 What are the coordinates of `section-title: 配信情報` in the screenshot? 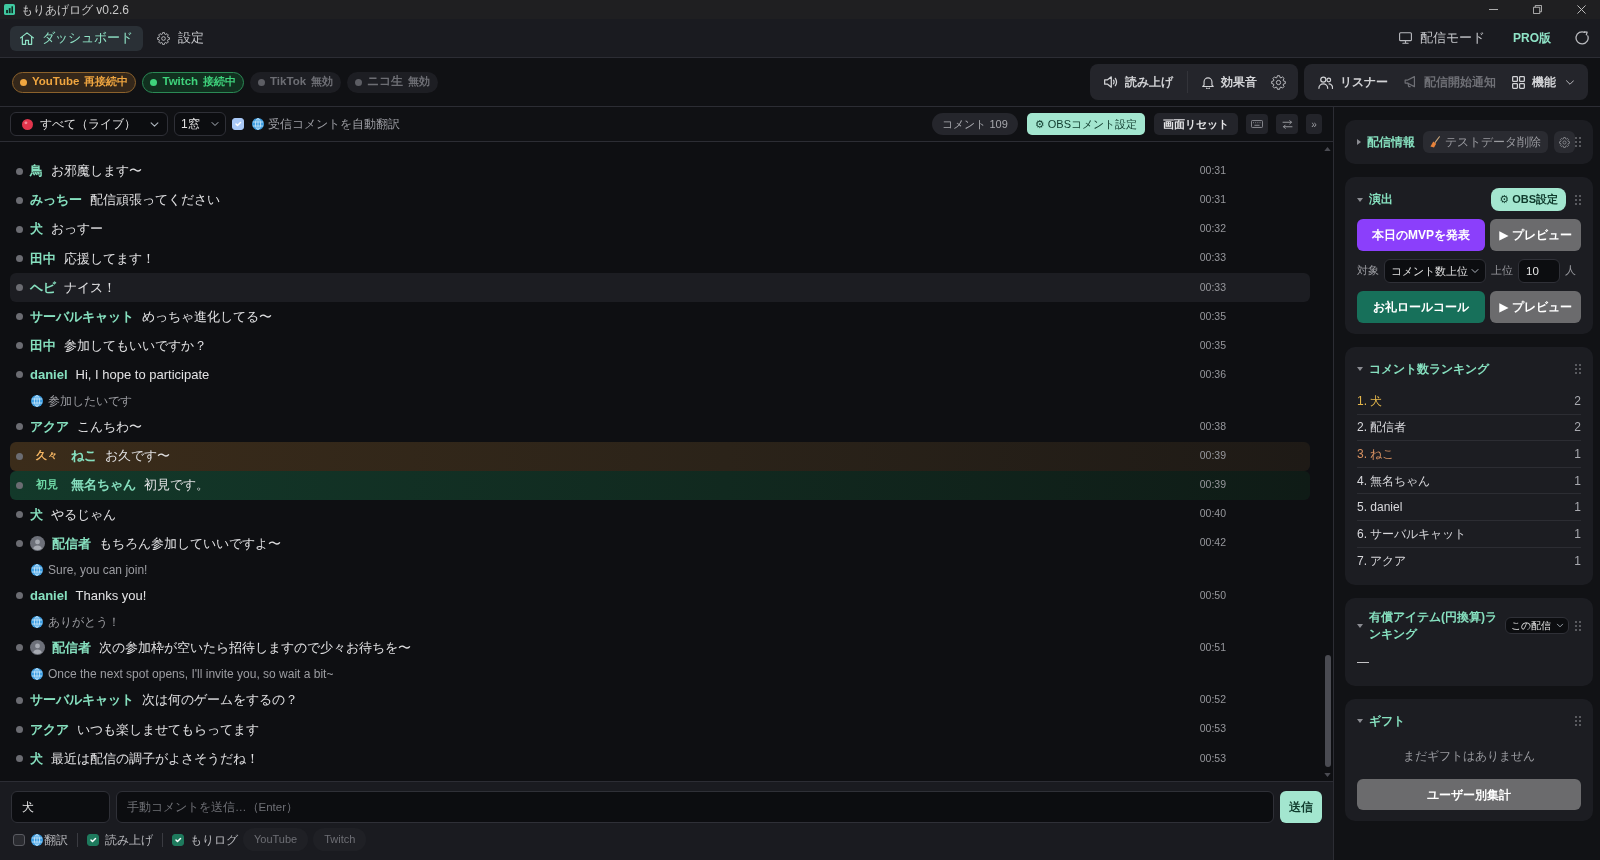 It's located at (1391, 142).